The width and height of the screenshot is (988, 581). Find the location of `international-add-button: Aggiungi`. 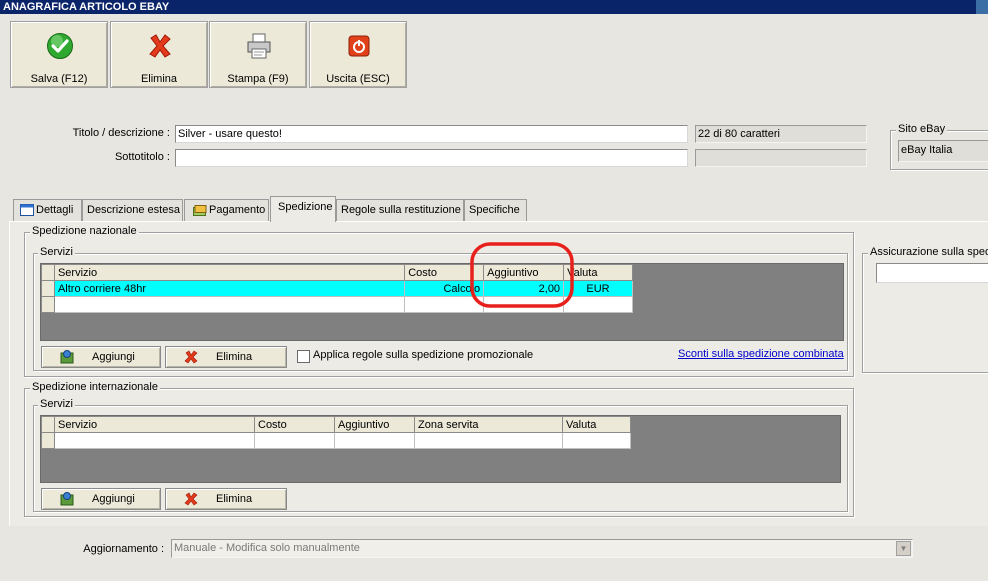

international-add-button: Aggiungi is located at coordinates (101, 499).